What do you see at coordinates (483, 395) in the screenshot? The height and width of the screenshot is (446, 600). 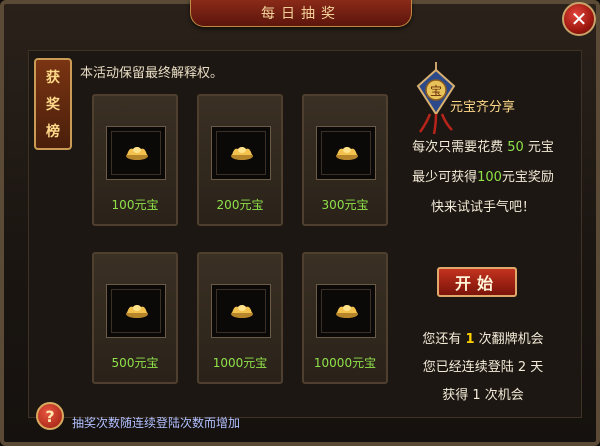 I see `obtained-text: 获得 1 次机会` at bounding box center [483, 395].